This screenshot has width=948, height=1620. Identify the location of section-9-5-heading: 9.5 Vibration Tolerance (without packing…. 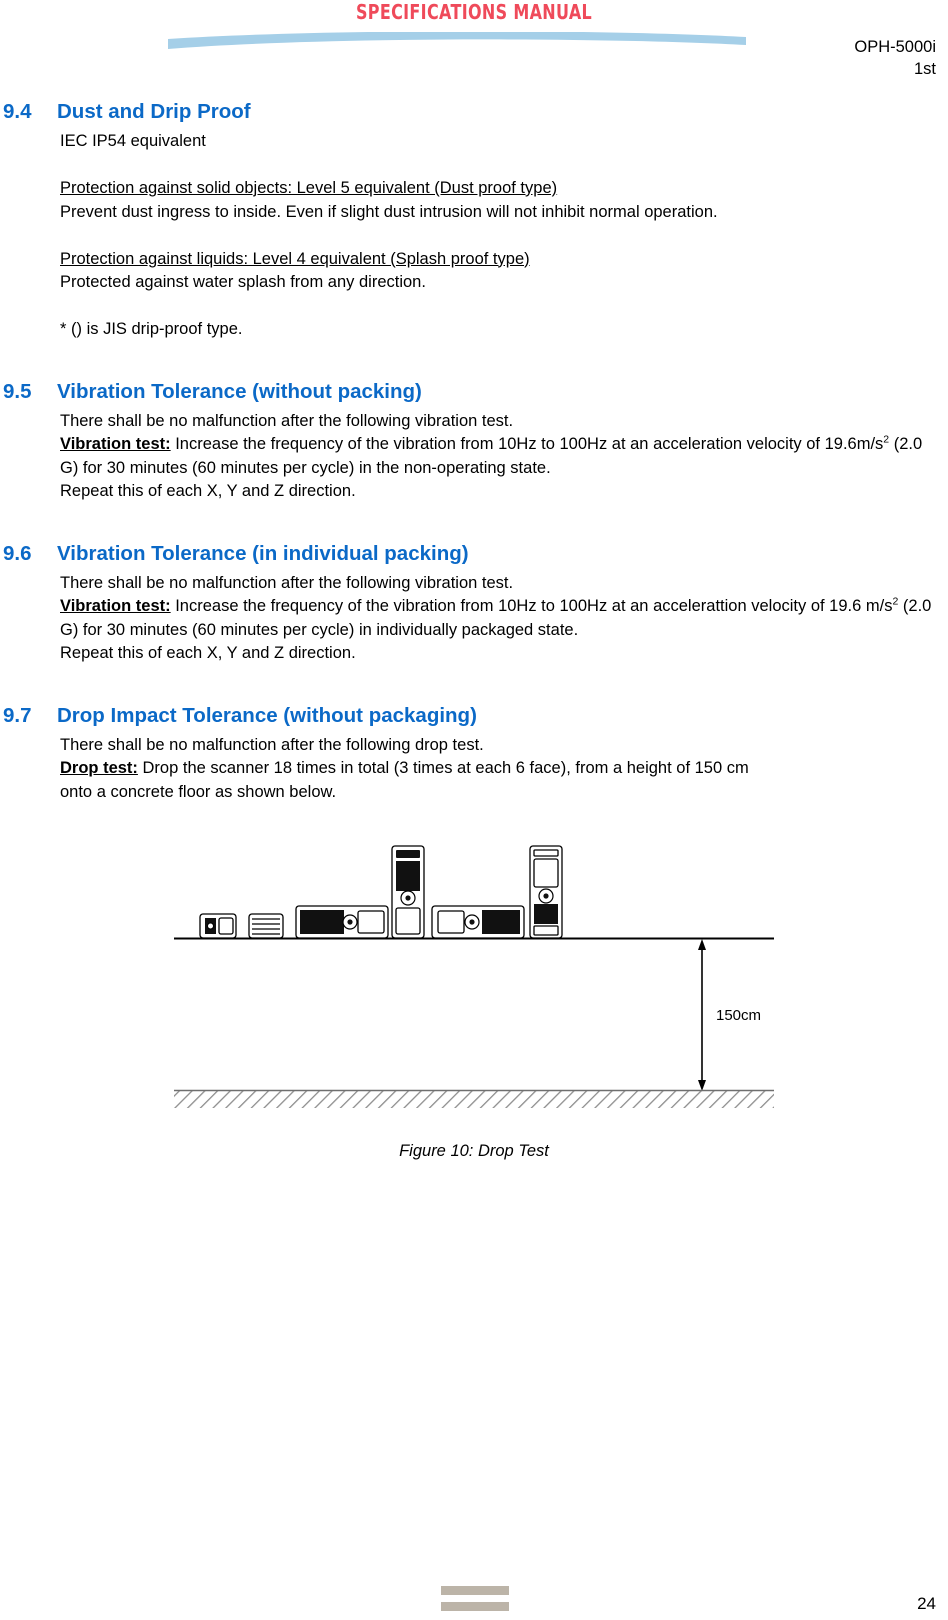
(474, 395).